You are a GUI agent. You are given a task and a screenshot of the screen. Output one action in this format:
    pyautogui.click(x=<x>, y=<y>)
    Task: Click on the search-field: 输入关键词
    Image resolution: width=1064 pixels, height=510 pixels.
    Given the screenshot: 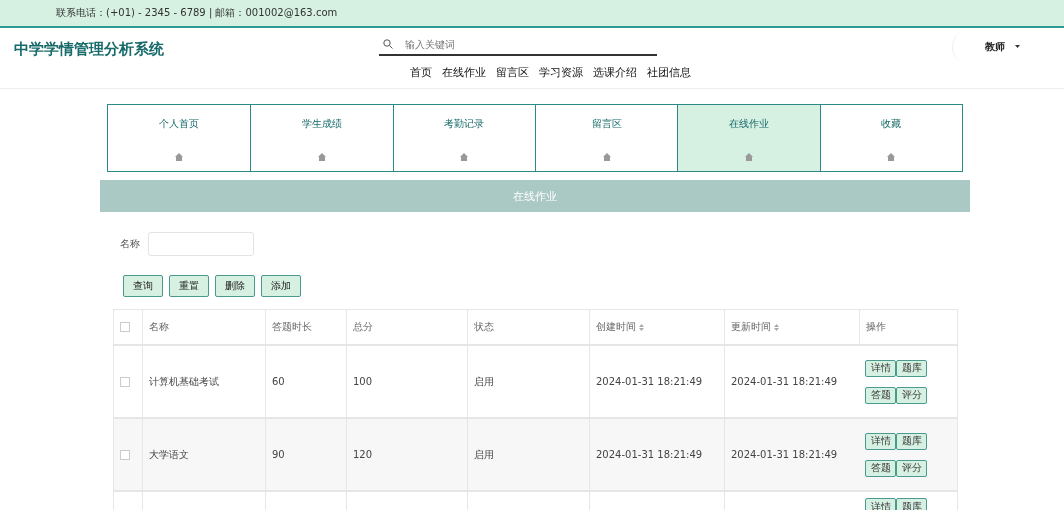 What is the action you would take?
    pyautogui.click(x=515, y=44)
    